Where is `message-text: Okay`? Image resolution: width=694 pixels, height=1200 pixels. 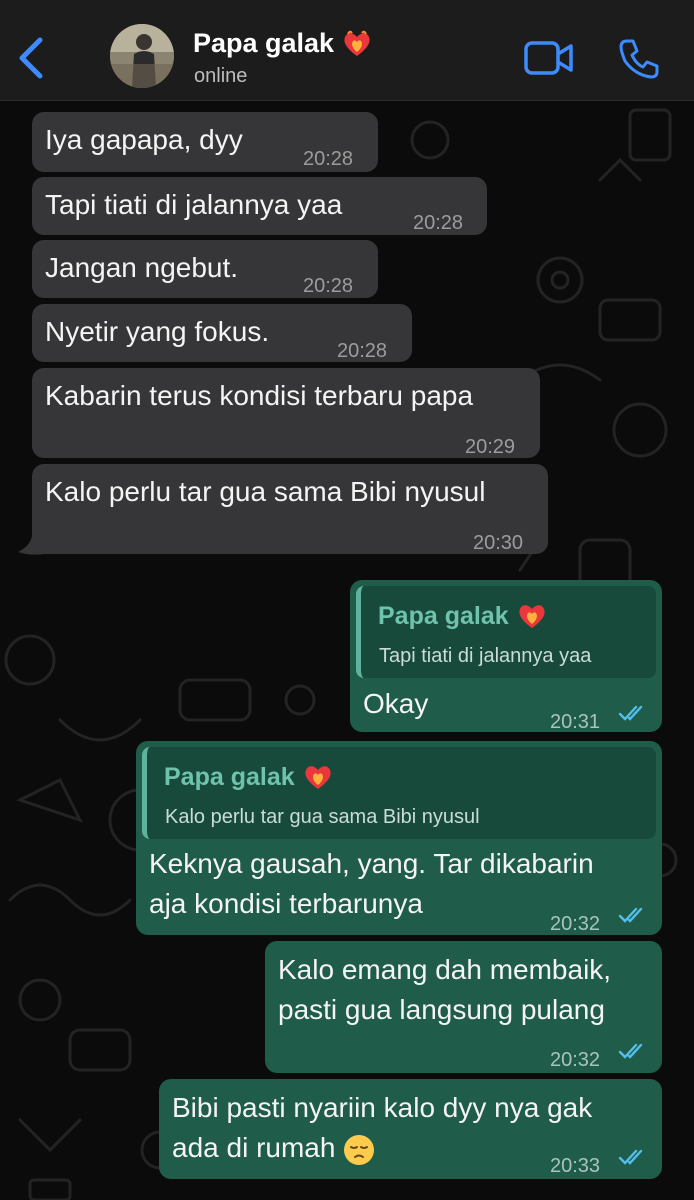 message-text: Okay is located at coordinates (396, 703).